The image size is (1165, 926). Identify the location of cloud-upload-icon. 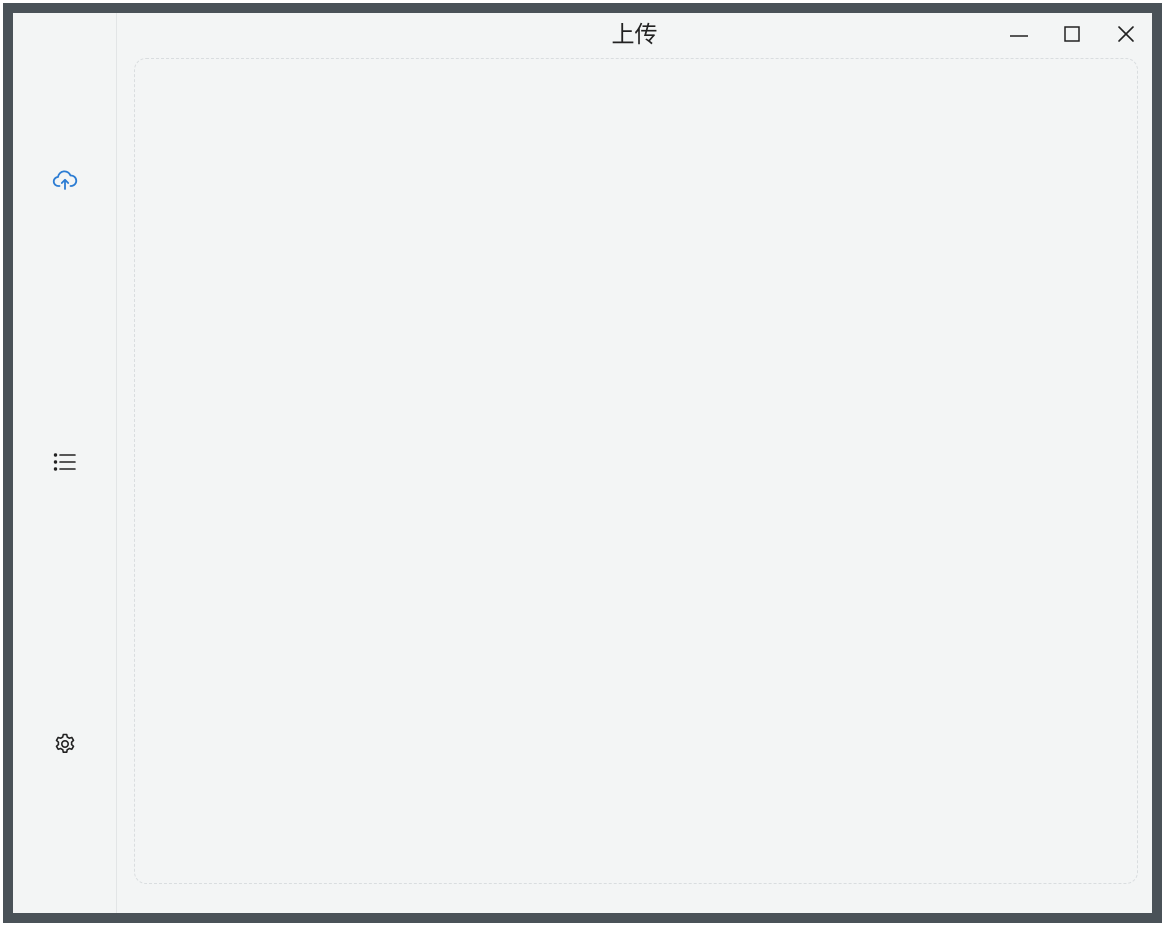
(65, 180).